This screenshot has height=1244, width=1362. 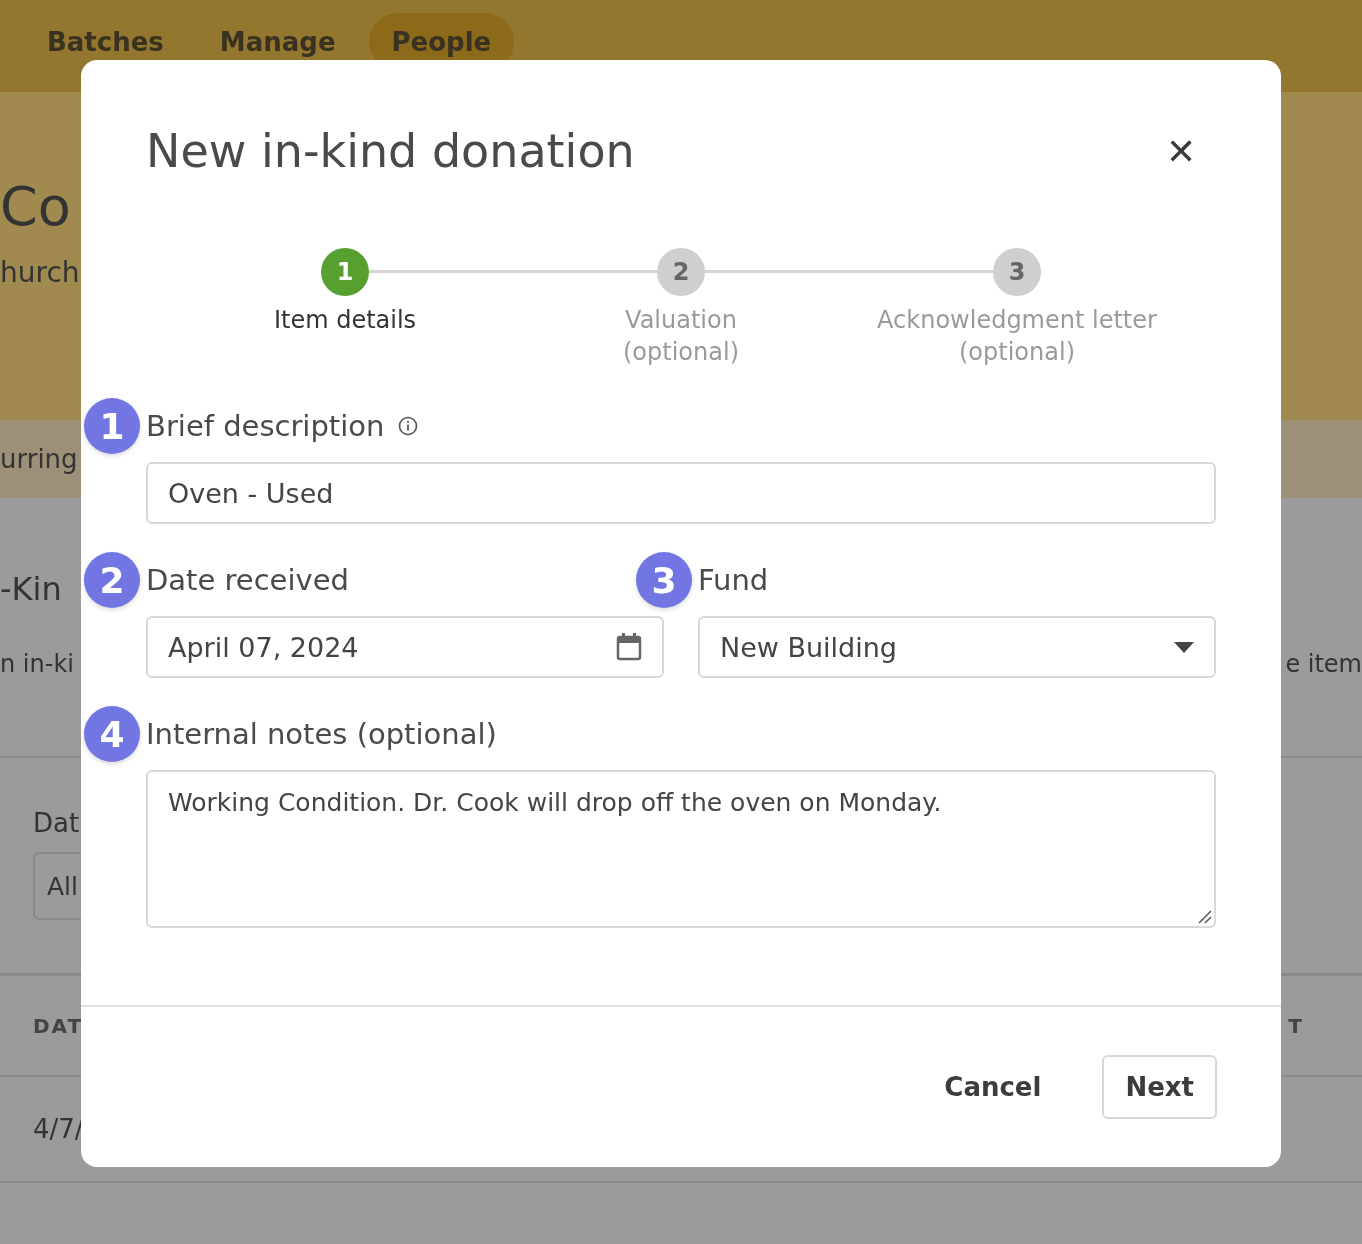 I want to click on step-badge: 2, so click(x=112, y=580).